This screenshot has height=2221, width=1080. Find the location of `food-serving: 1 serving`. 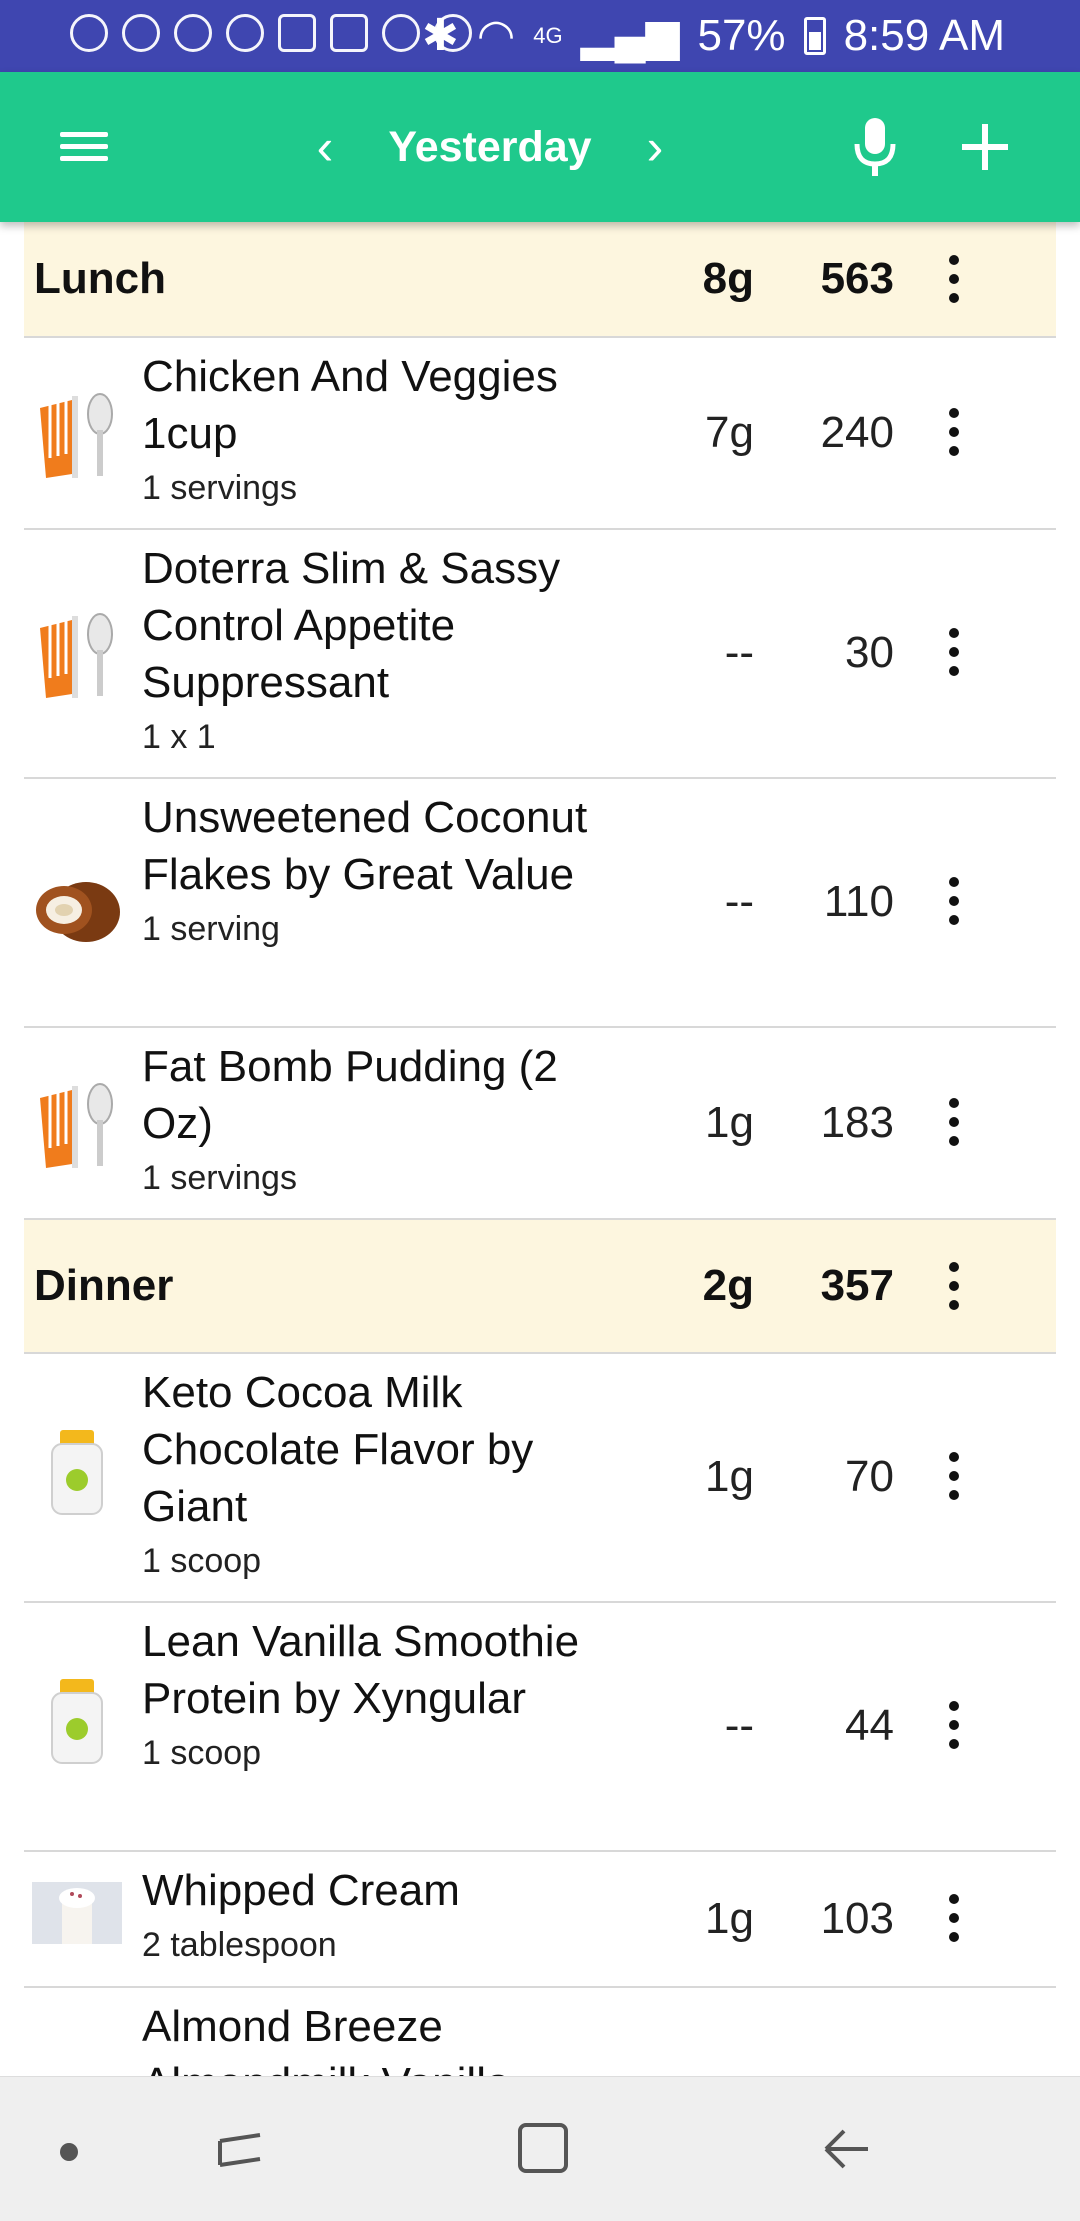

food-serving: 1 serving is located at coordinates (211, 929).